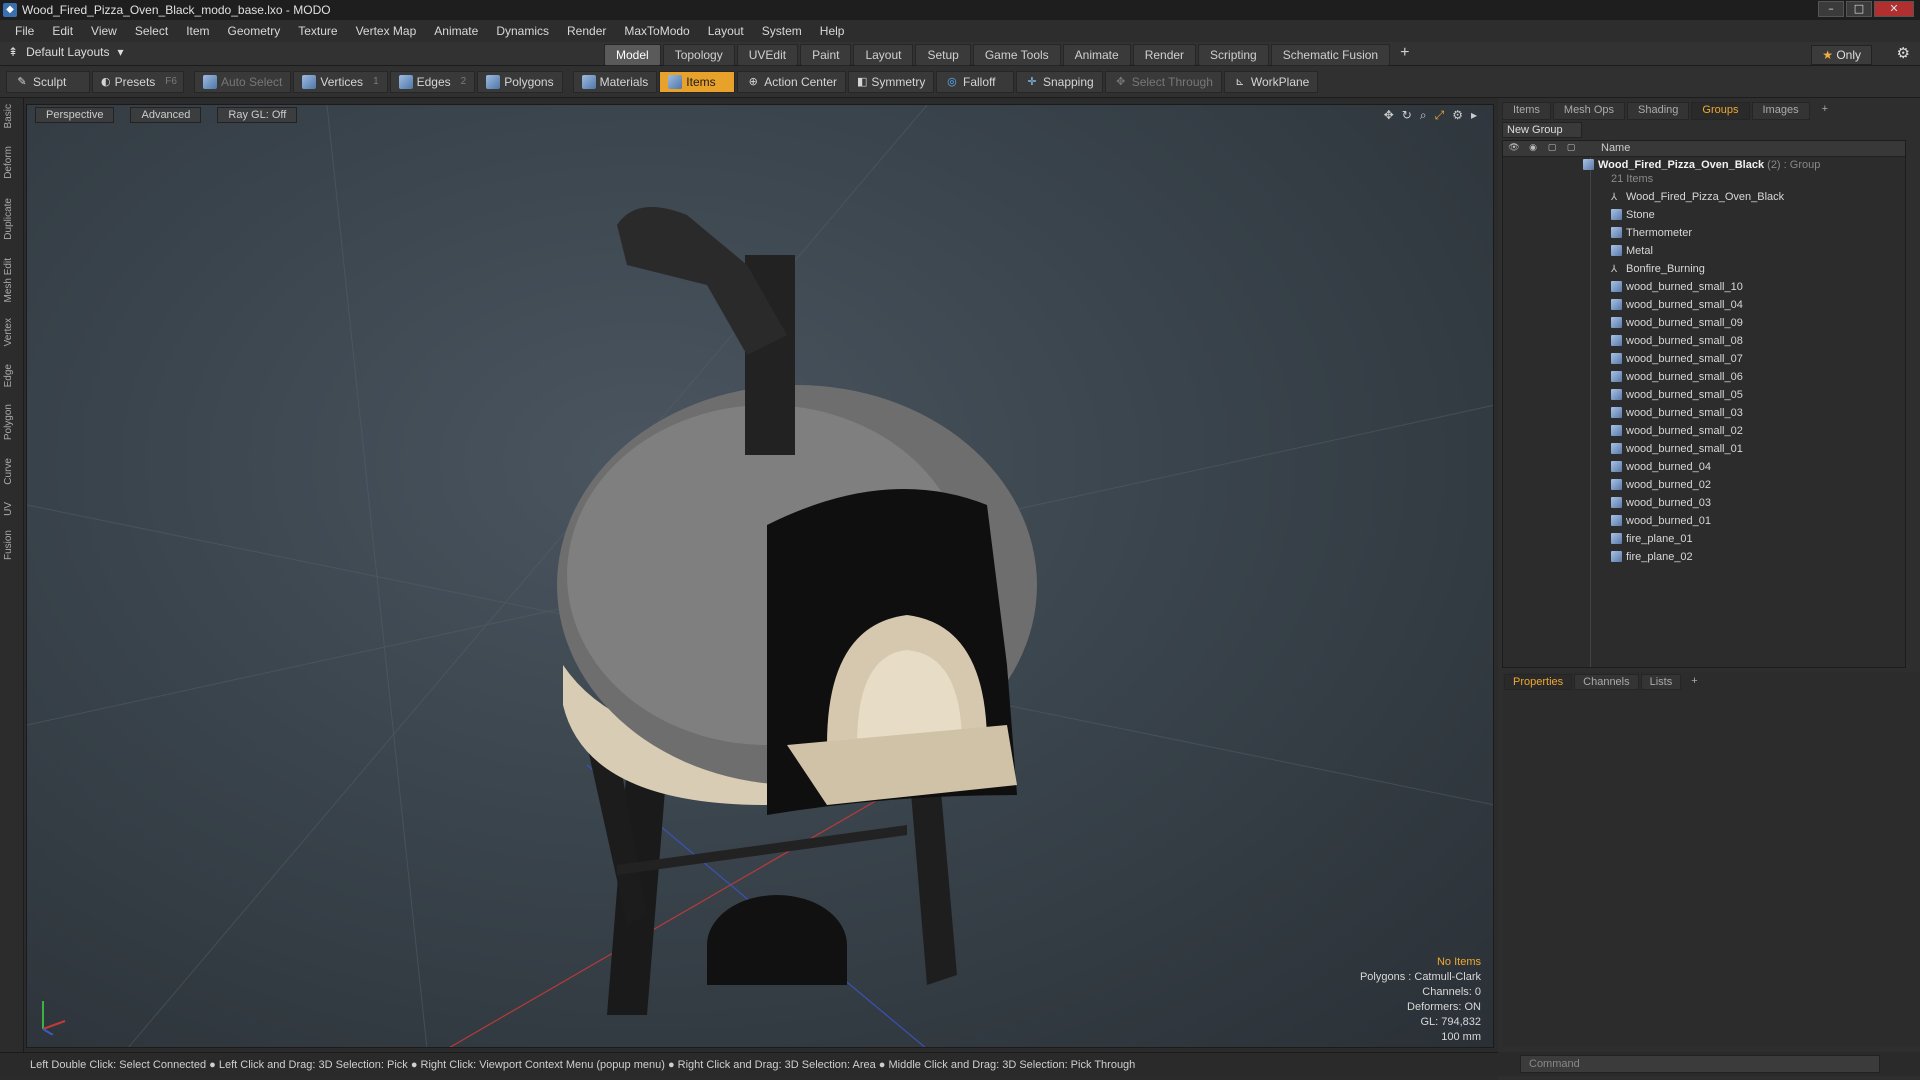 The height and width of the screenshot is (1080, 1920). Describe the element at coordinates (1457, 115) in the screenshot. I see `viewport-settings-icon: ⚙` at that location.